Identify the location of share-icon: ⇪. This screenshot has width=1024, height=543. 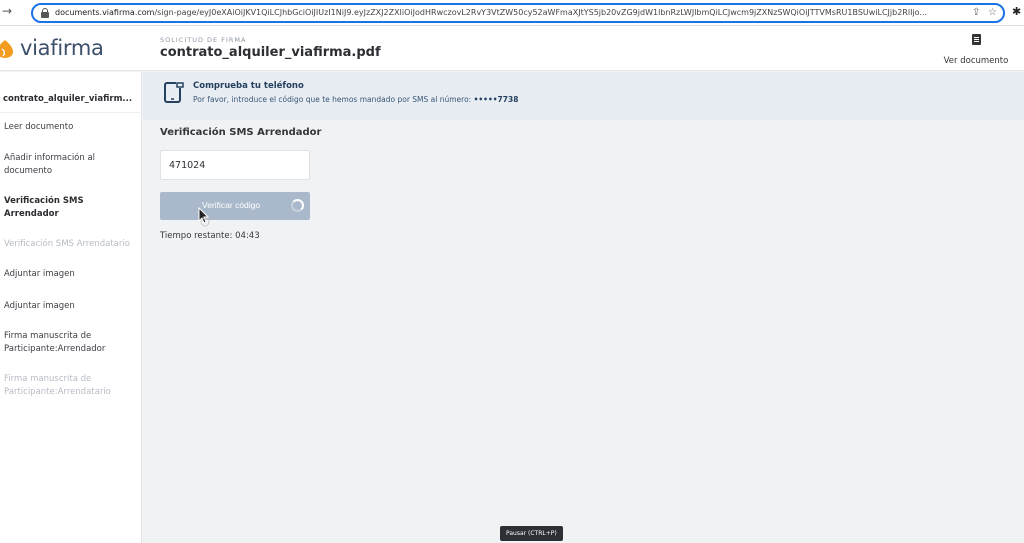
(976, 12).